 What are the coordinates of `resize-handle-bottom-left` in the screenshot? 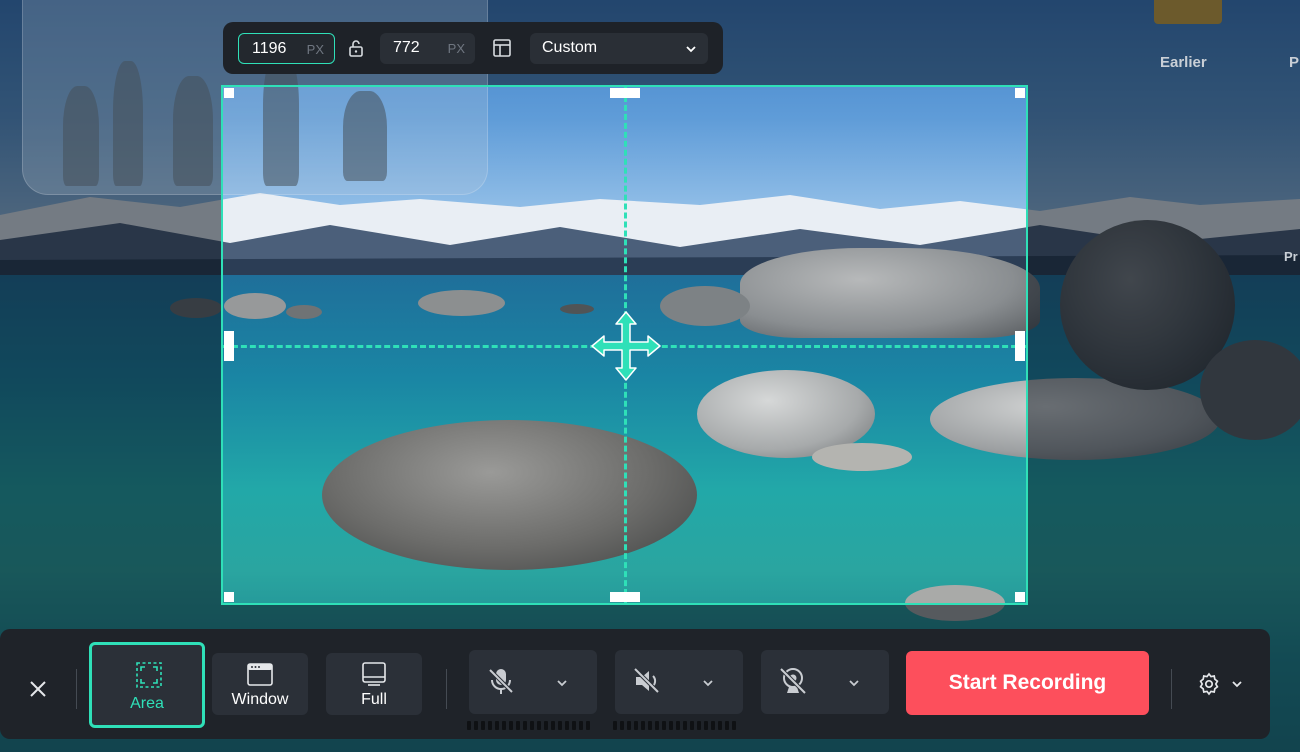 It's located at (229, 597).